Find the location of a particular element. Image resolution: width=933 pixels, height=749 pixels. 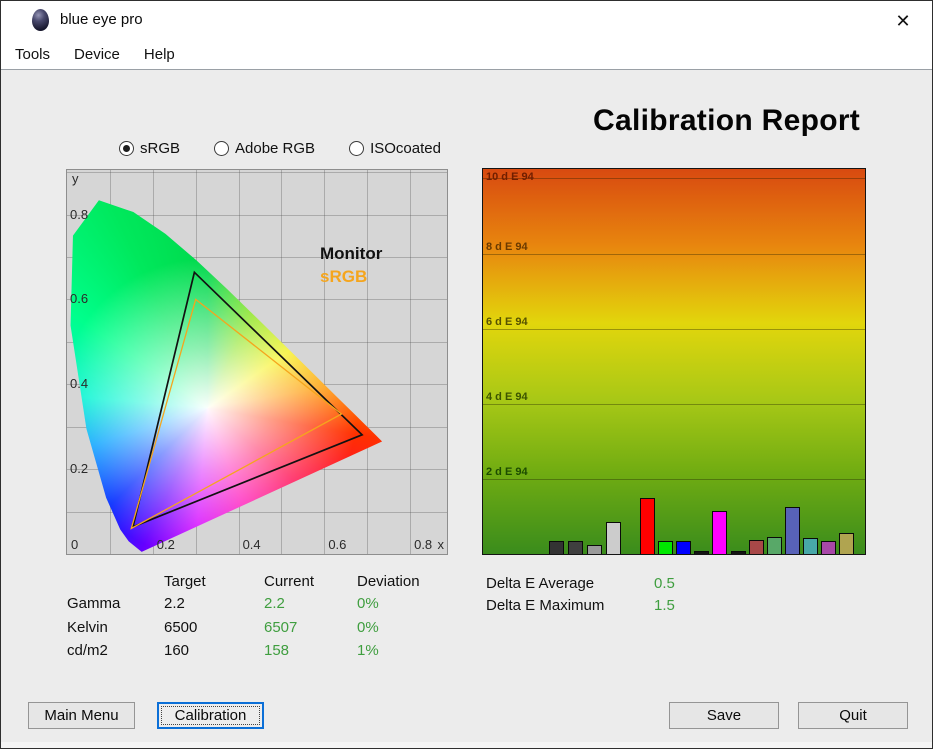

titlebar: blue eye pro ✕ is located at coordinates (466, 20).